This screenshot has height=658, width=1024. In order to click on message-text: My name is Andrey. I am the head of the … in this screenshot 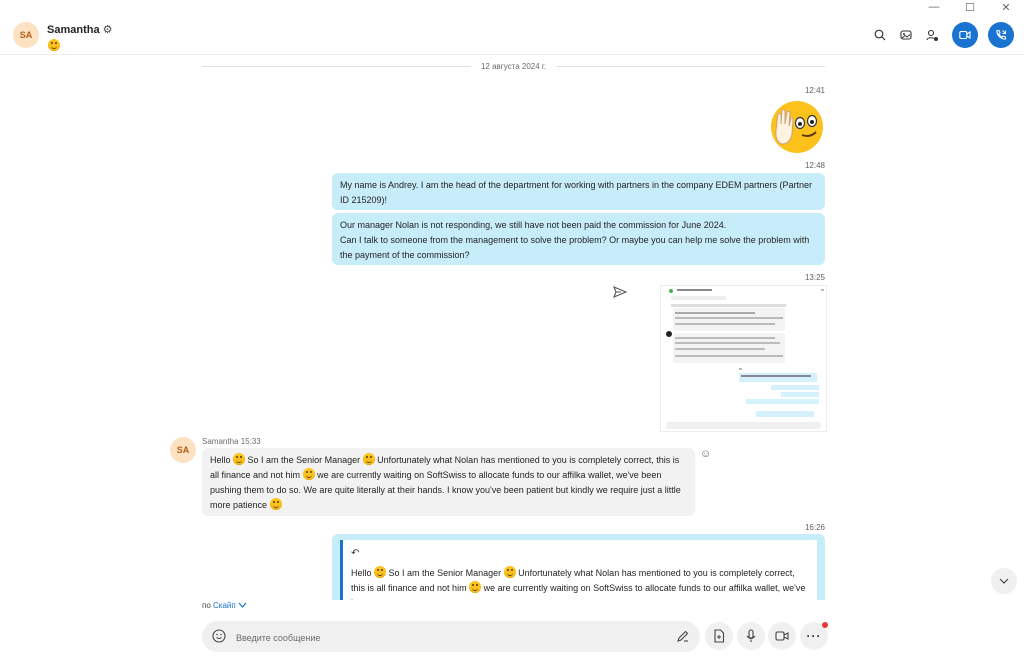, I will do `click(576, 192)`.